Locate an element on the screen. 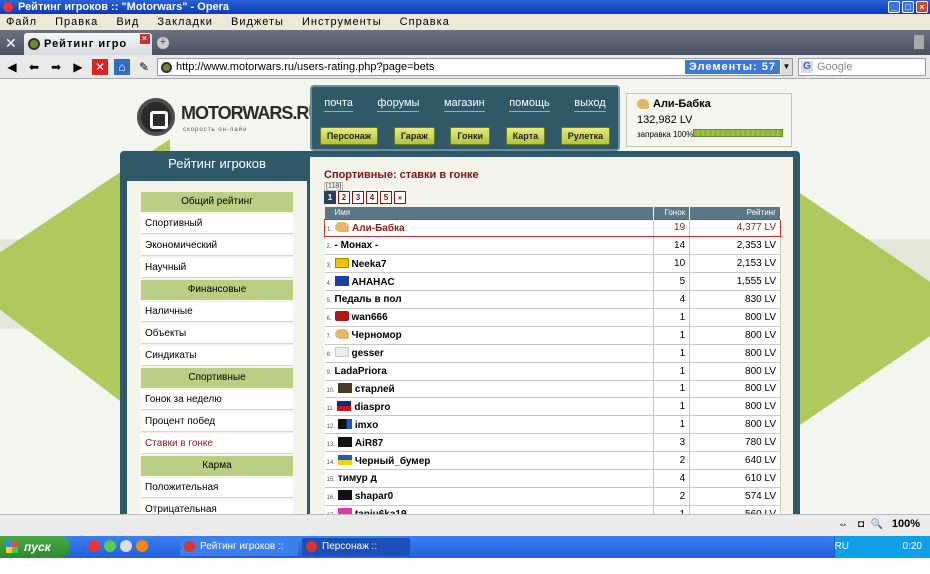 The width and height of the screenshot is (930, 574). site-favicon-icon is located at coordinates (34, 44).